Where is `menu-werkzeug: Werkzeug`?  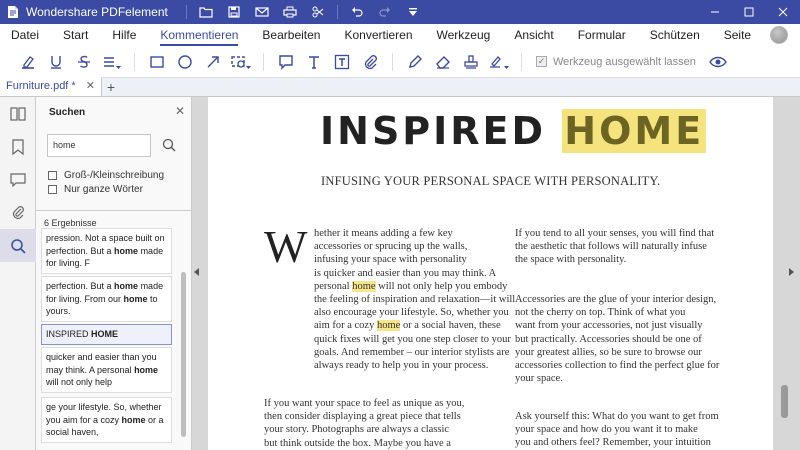
menu-werkzeug: Werkzeug is located at coordinates (464, 35).